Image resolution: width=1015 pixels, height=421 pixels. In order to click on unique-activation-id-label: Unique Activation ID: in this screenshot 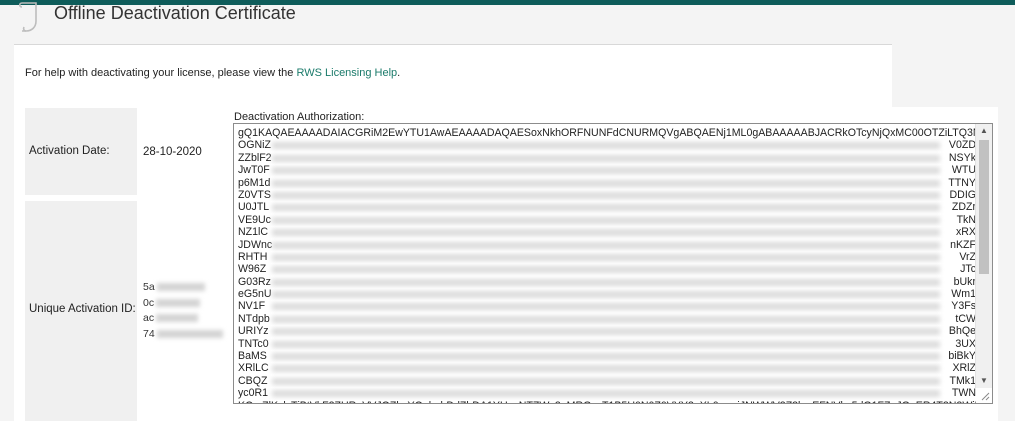, I will do `click(82, 309)`.